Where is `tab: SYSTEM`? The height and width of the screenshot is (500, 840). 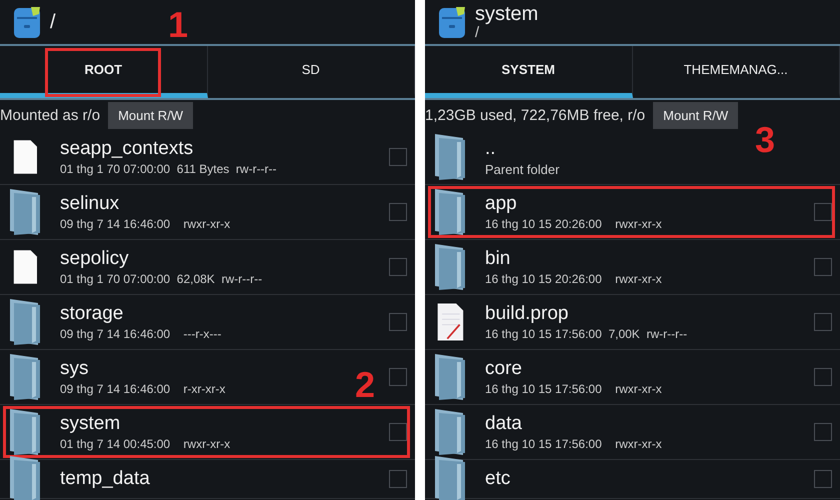
tab: SYSTEM is located at coordinates (528, 72).